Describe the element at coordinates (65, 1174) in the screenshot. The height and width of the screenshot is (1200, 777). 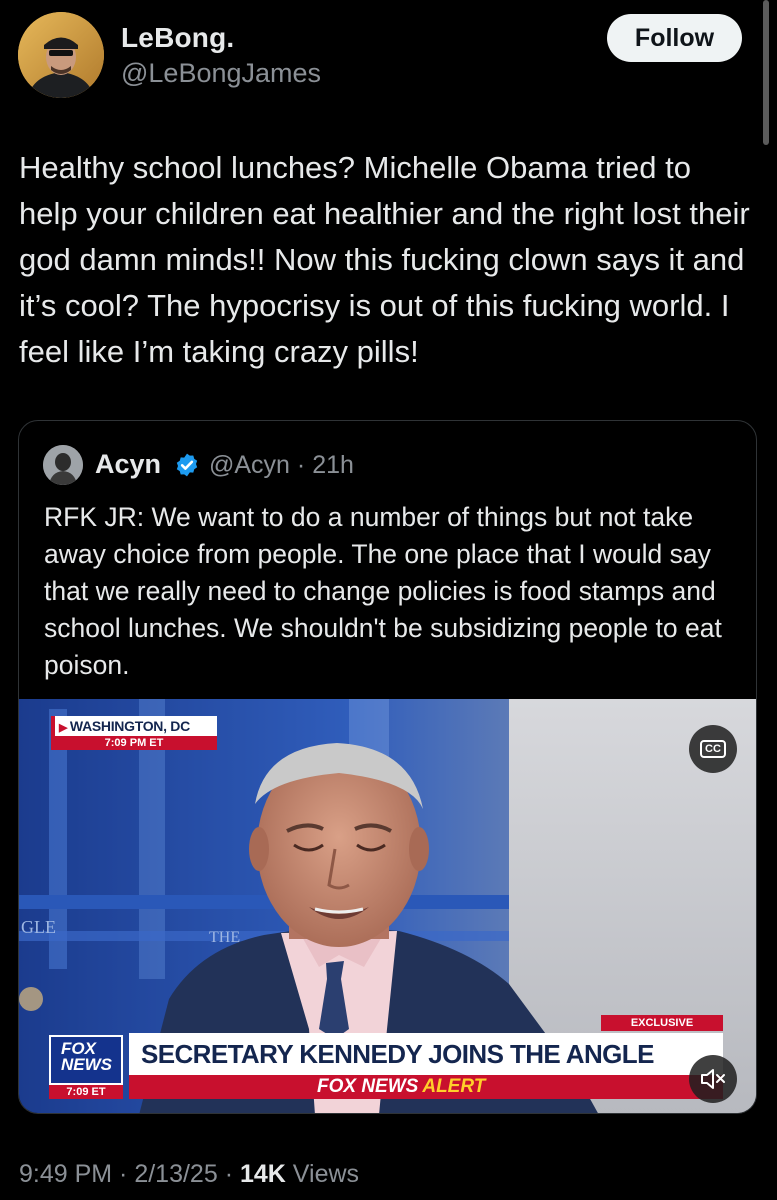
I see `post-time: 9:49 PM` at that location.